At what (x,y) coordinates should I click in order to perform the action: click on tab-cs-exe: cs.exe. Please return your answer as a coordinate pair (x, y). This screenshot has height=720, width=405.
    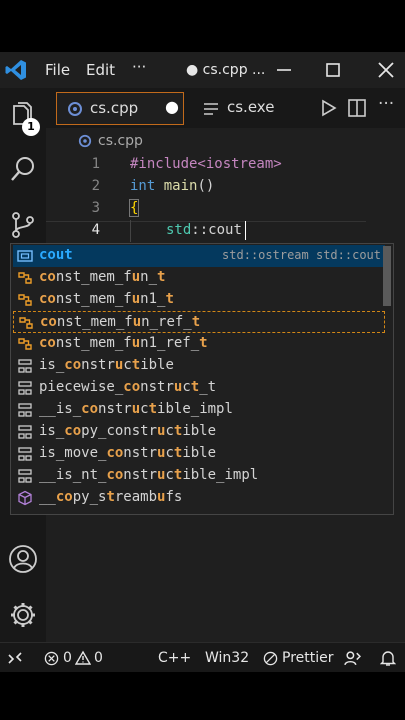
    Looking at the image, I should click on (255, 108).